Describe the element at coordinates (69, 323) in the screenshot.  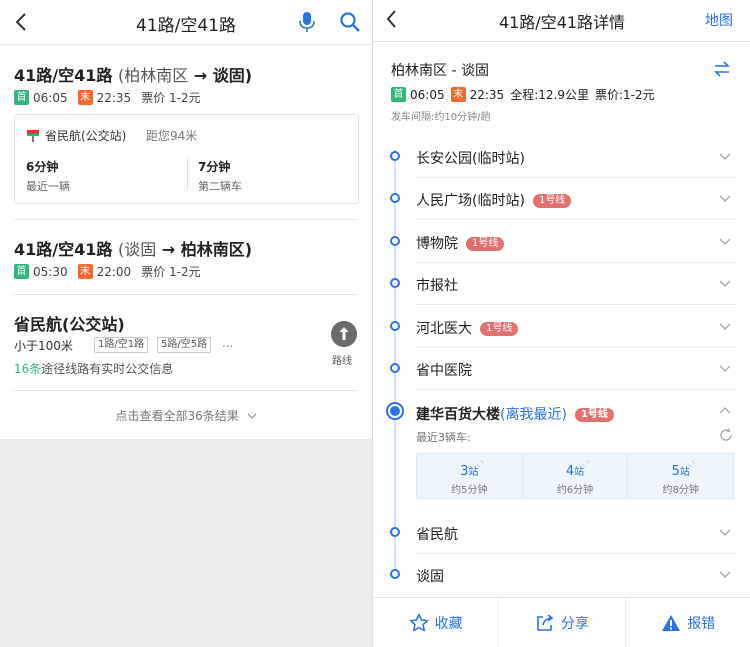
I see `station-title: 省民航(公交站)` at that location.